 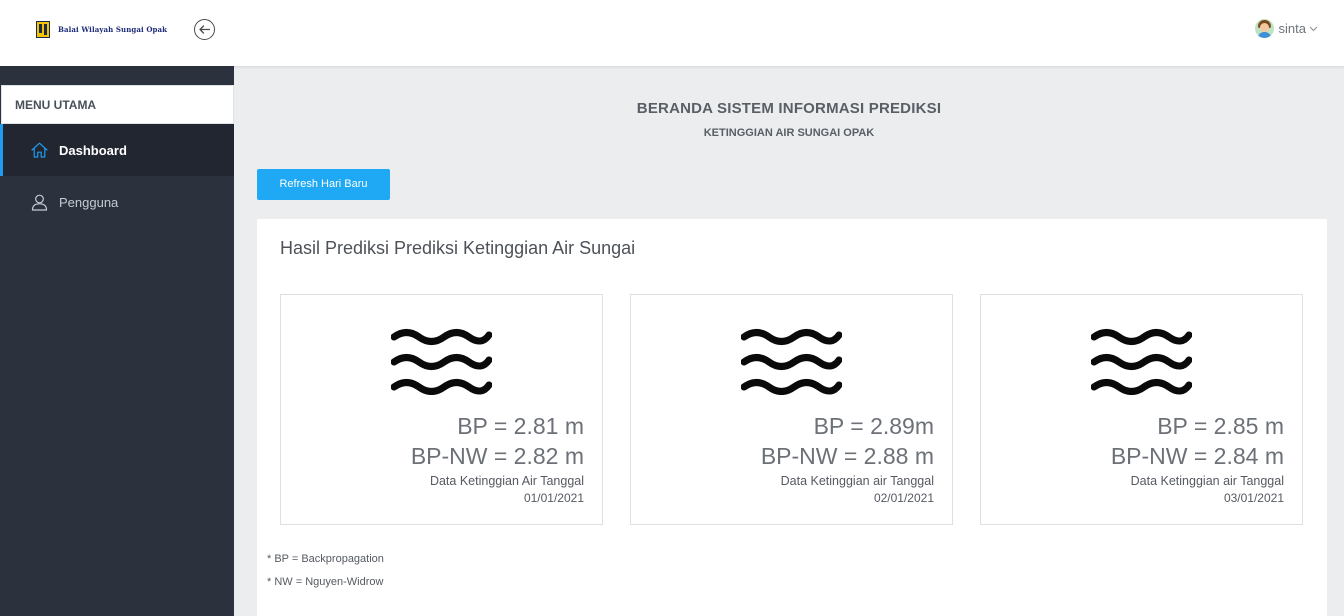 I want to click on footnote-bp: * BP = Backpropagation, so click(x=325, y=559).